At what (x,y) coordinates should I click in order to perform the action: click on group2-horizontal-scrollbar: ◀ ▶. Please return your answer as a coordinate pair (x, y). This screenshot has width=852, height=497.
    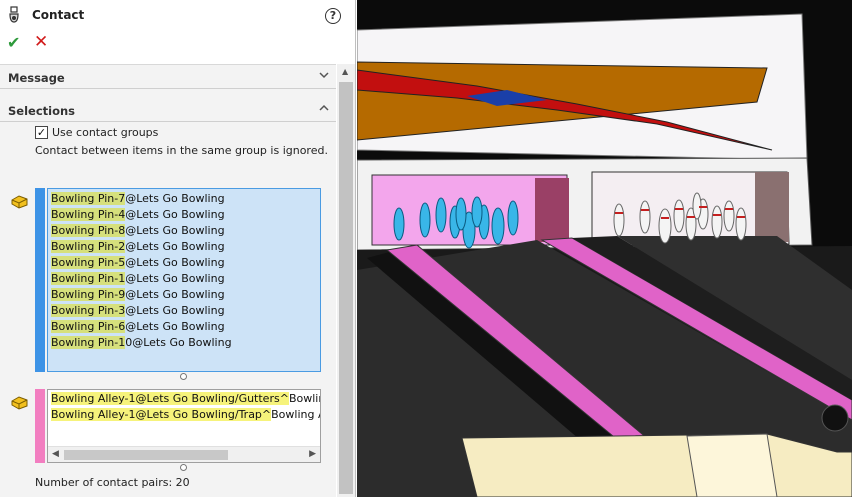
    Looking at the image, I should click on (184, 454).